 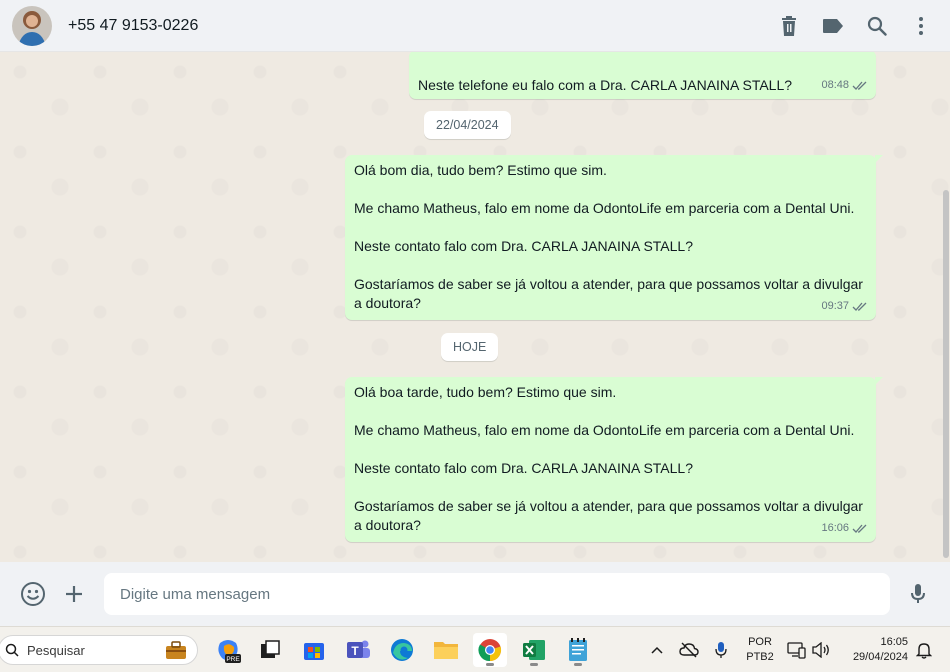 What do you see at coordinates (918, 594) in the screenshot?
I see `microphone-icon` at bounding box center [918, 594].